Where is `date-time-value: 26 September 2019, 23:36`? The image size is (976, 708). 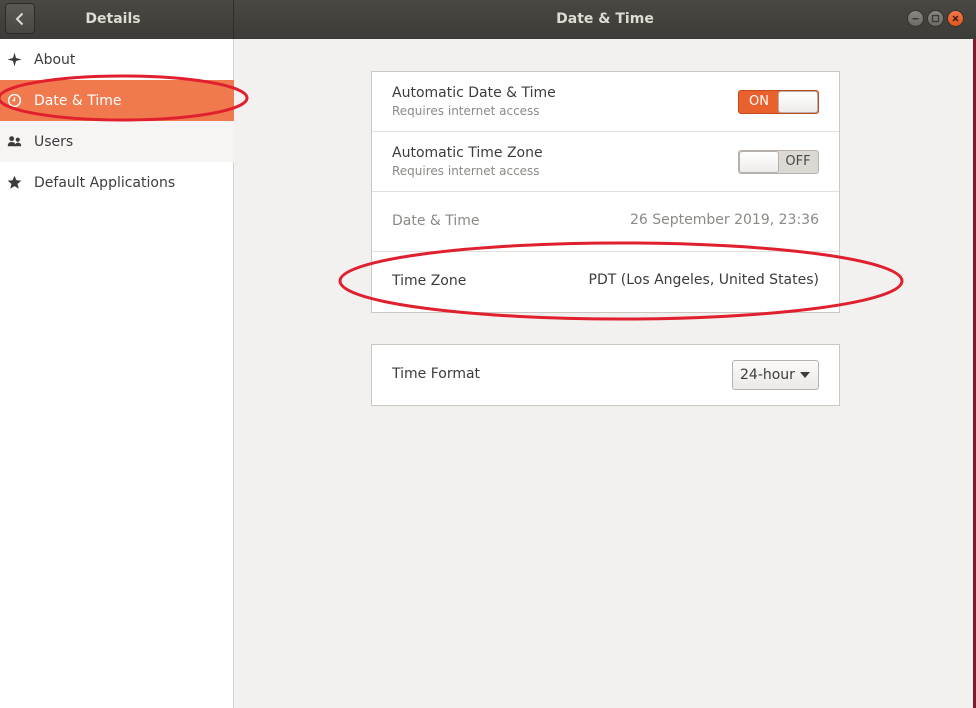 date-time-value: 26 September 2019, 23:36 is located at coordinates (724, 220).